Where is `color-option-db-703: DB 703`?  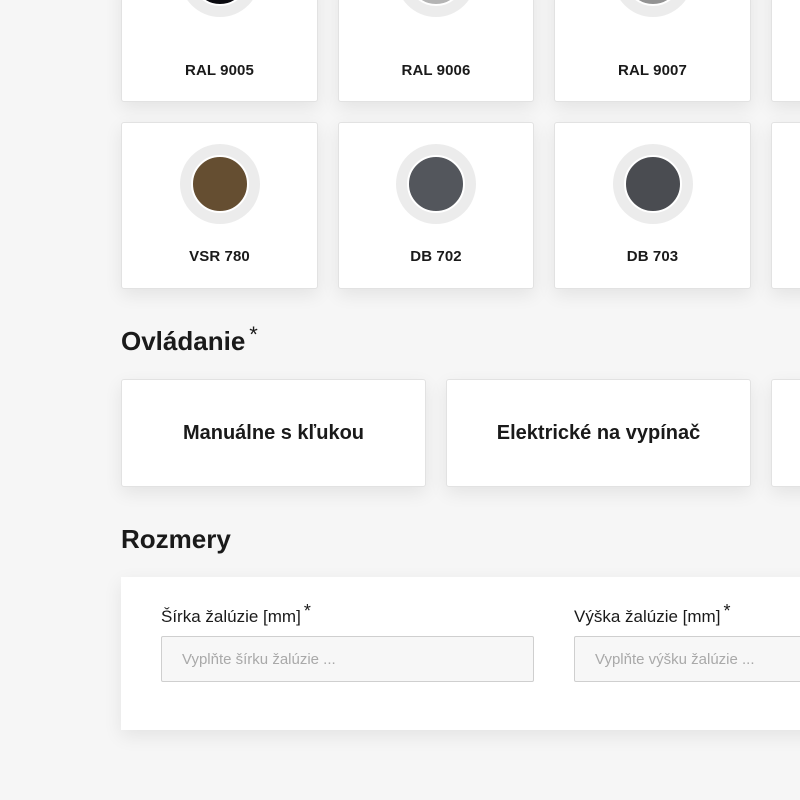 color-option-db-703: DB 703 is located at coordinates (652, 205).